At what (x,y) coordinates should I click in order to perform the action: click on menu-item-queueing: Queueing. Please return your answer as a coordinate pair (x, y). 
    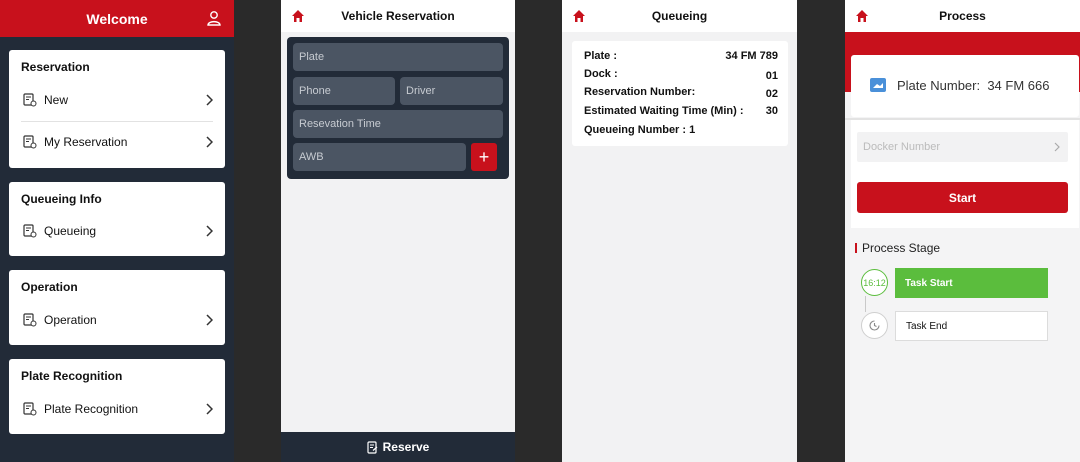
    Looking at the image, I should click on (117, 231).